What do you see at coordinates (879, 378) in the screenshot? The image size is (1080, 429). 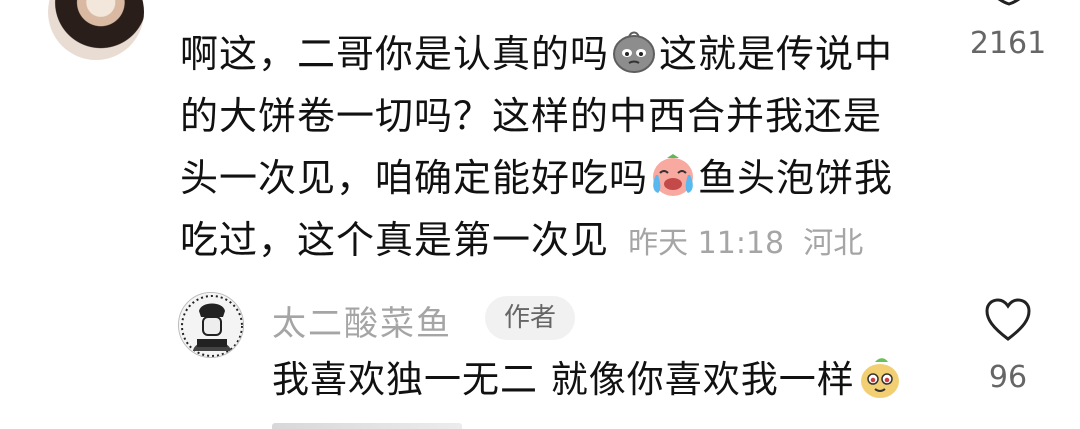 I see `cute-face-emoji-icon` at bounding box center [879, 378].